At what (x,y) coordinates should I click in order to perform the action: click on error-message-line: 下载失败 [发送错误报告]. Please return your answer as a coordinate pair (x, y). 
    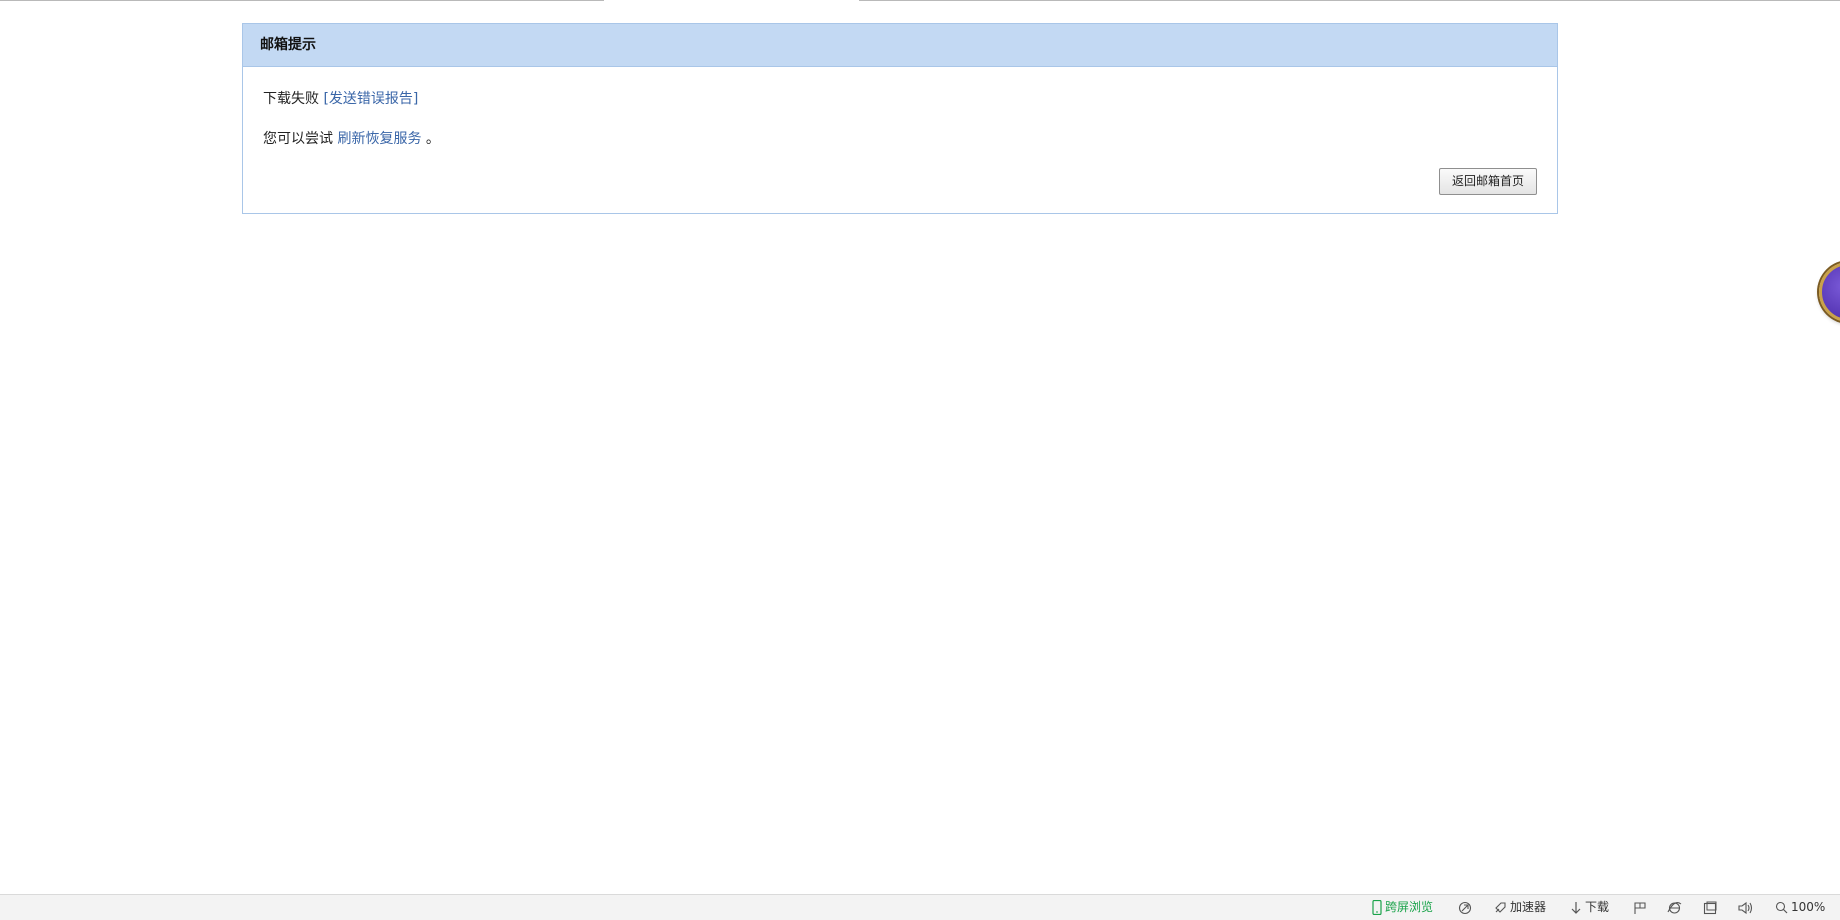
    Looking at the image, I should click on (340, 98).